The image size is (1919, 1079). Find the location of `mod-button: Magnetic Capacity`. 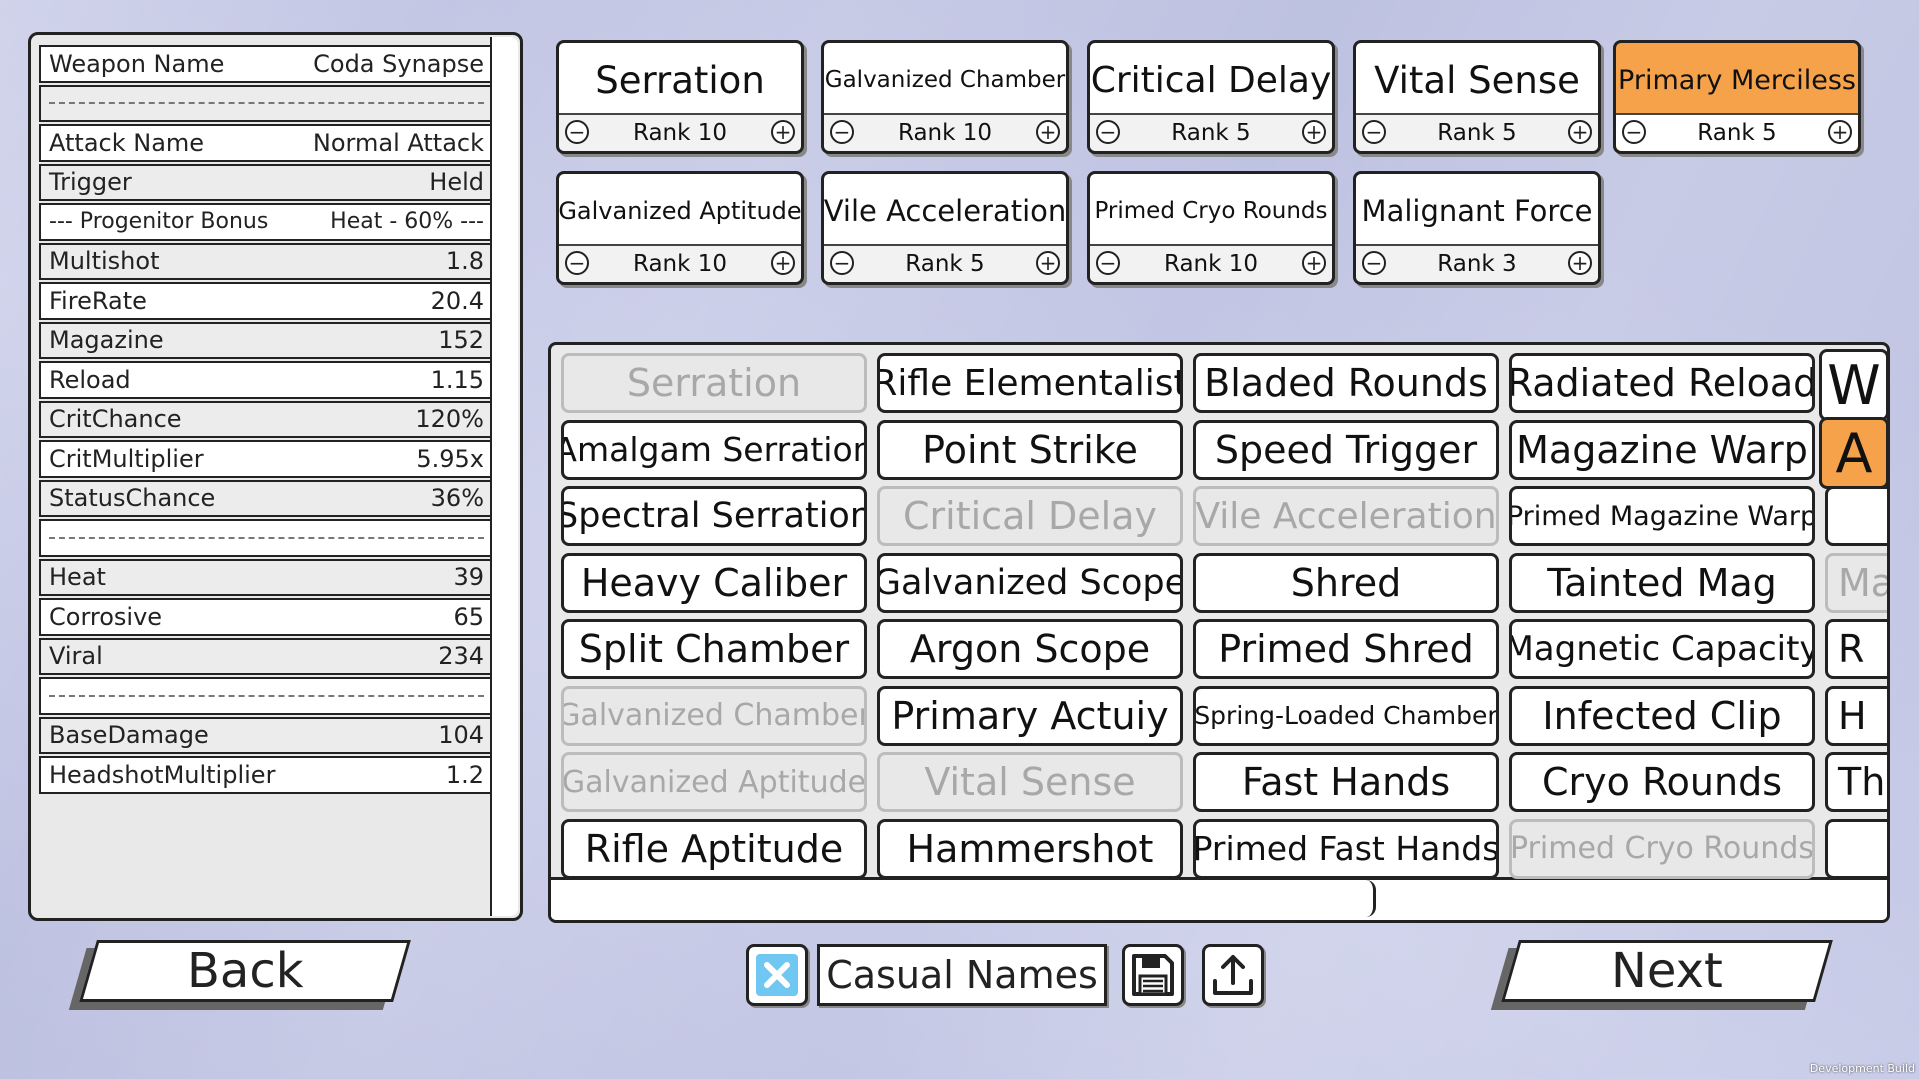

mod-button: Magnetic Capacity is located at coordinates (1662, 649).